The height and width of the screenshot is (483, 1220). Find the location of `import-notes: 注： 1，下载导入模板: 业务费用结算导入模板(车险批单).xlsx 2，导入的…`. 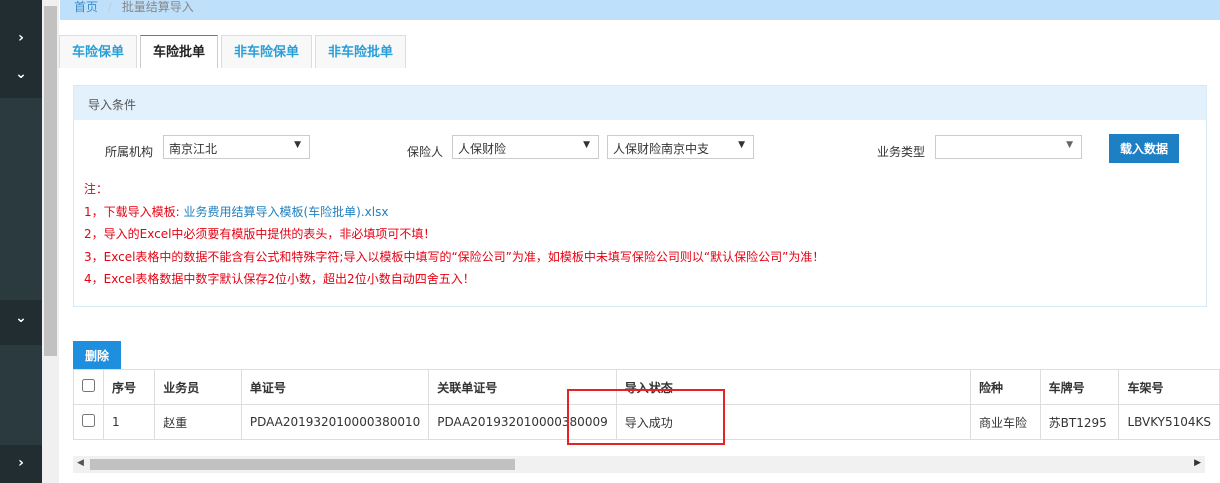

import-notes: 注： 1，下载导入模板: 业务费用结算导入模板(车险批单).xlsx 2，导入的… is located at coordinates (454, 234).